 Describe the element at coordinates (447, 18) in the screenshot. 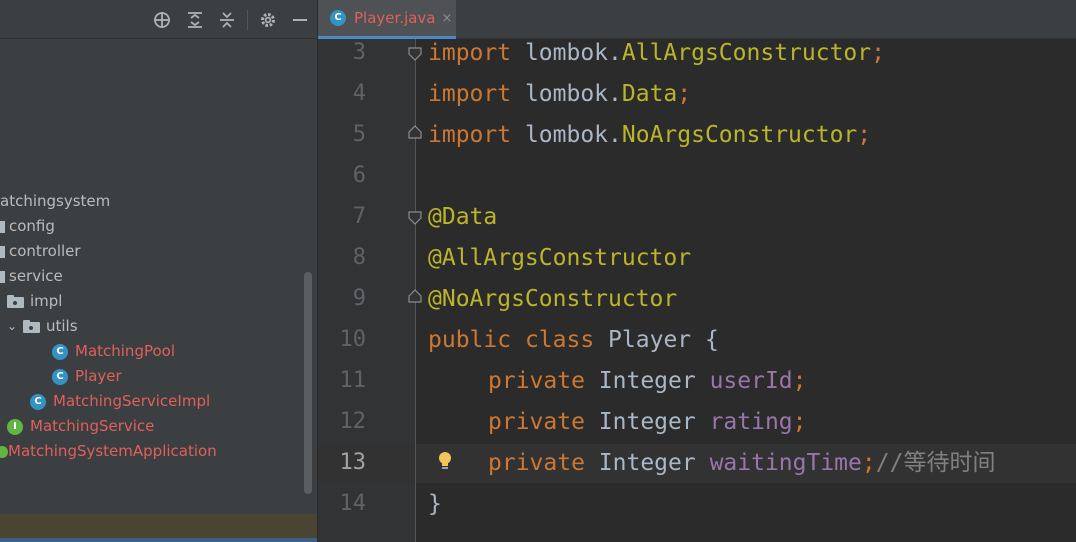

I see `close-icon: ×` at that location.